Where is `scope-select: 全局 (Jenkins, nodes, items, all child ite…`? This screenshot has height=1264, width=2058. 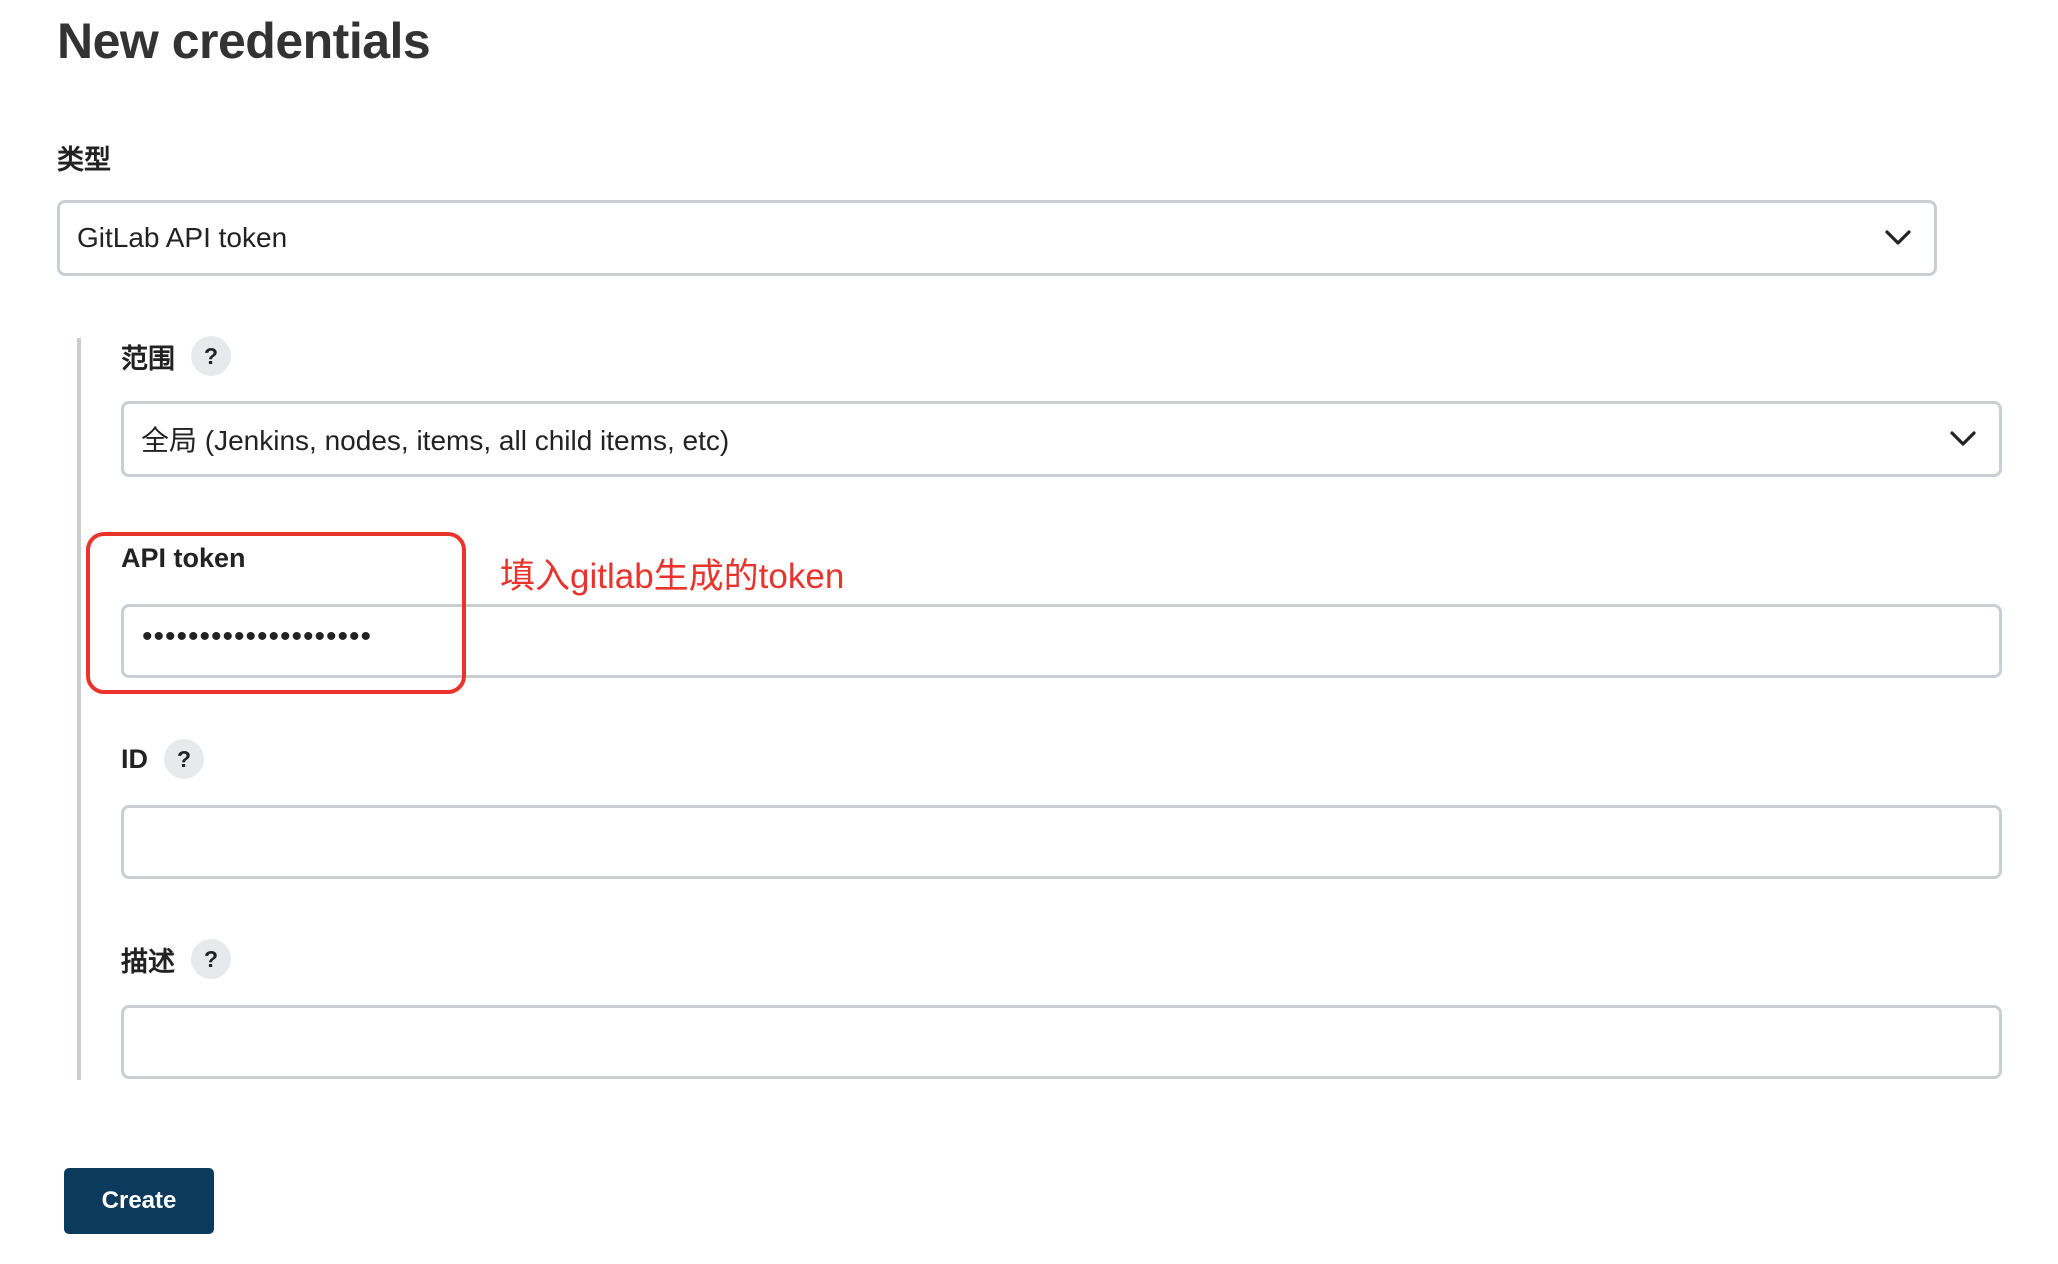
scope-select: 全局 (Jenkins, nodes, items, all child ite… is located at coordinates (1061, 439).